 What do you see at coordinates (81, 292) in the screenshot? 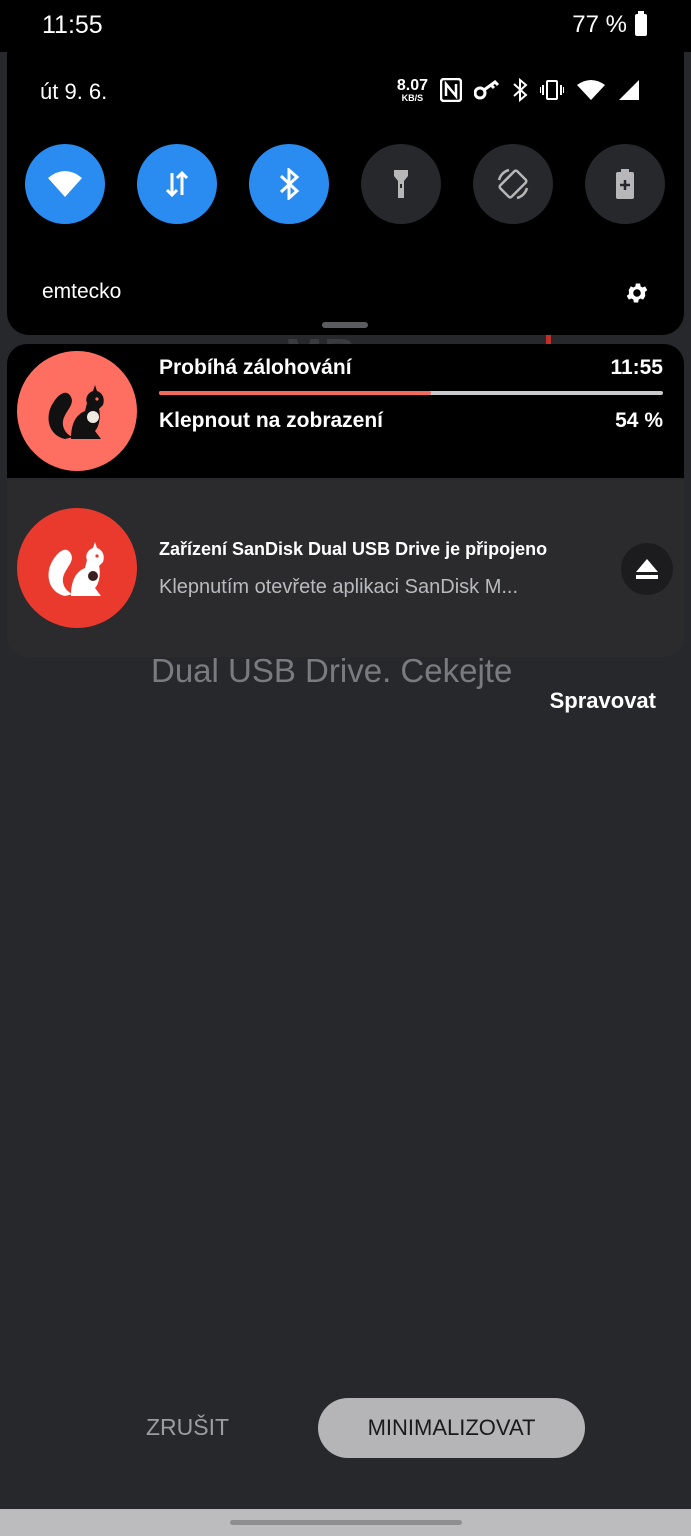
I see `qs-user-name: emtecko` at bounding box center [81, 292].